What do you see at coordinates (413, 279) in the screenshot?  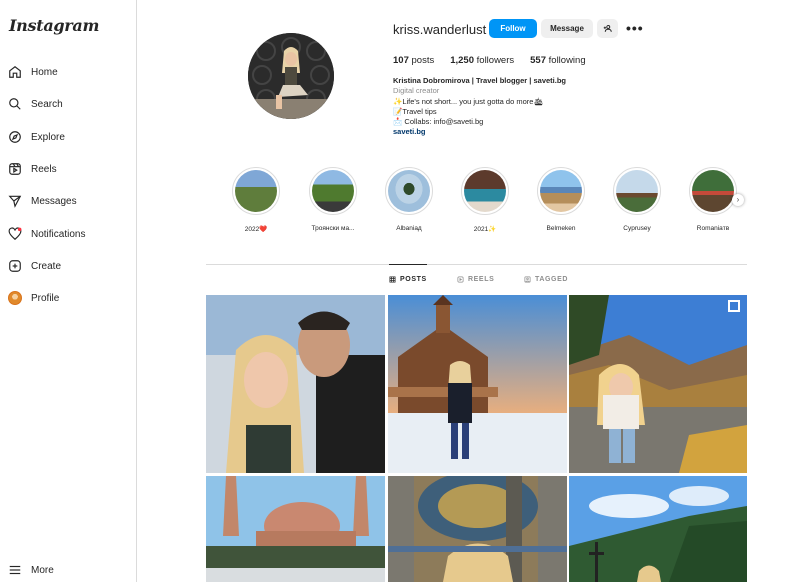 I see `tab-label: POSTS` at bounding box center [413, 279].